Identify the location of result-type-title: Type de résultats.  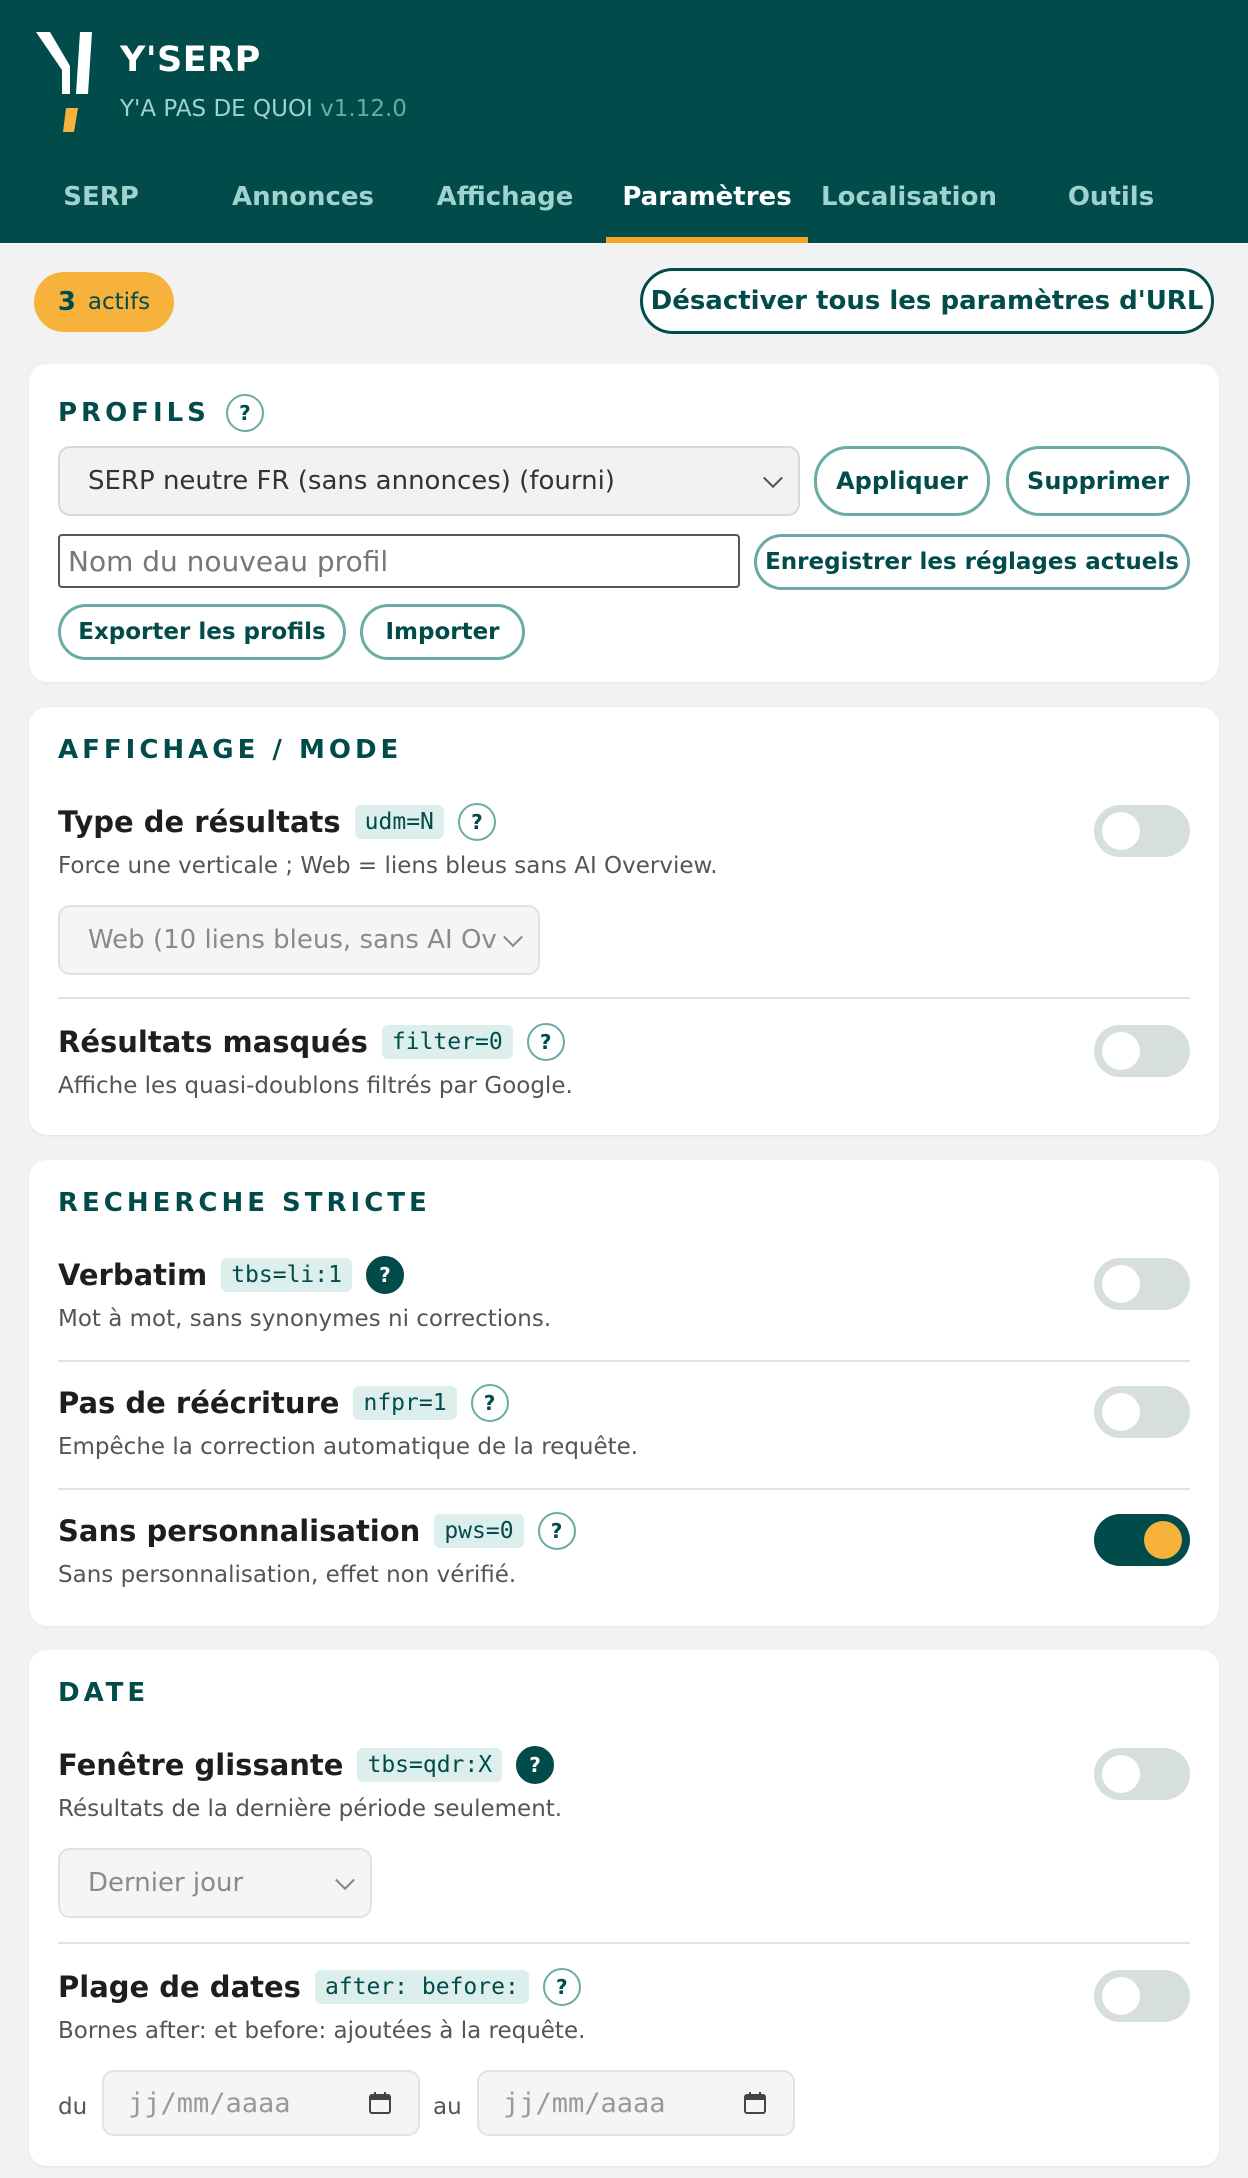
(199, 822).